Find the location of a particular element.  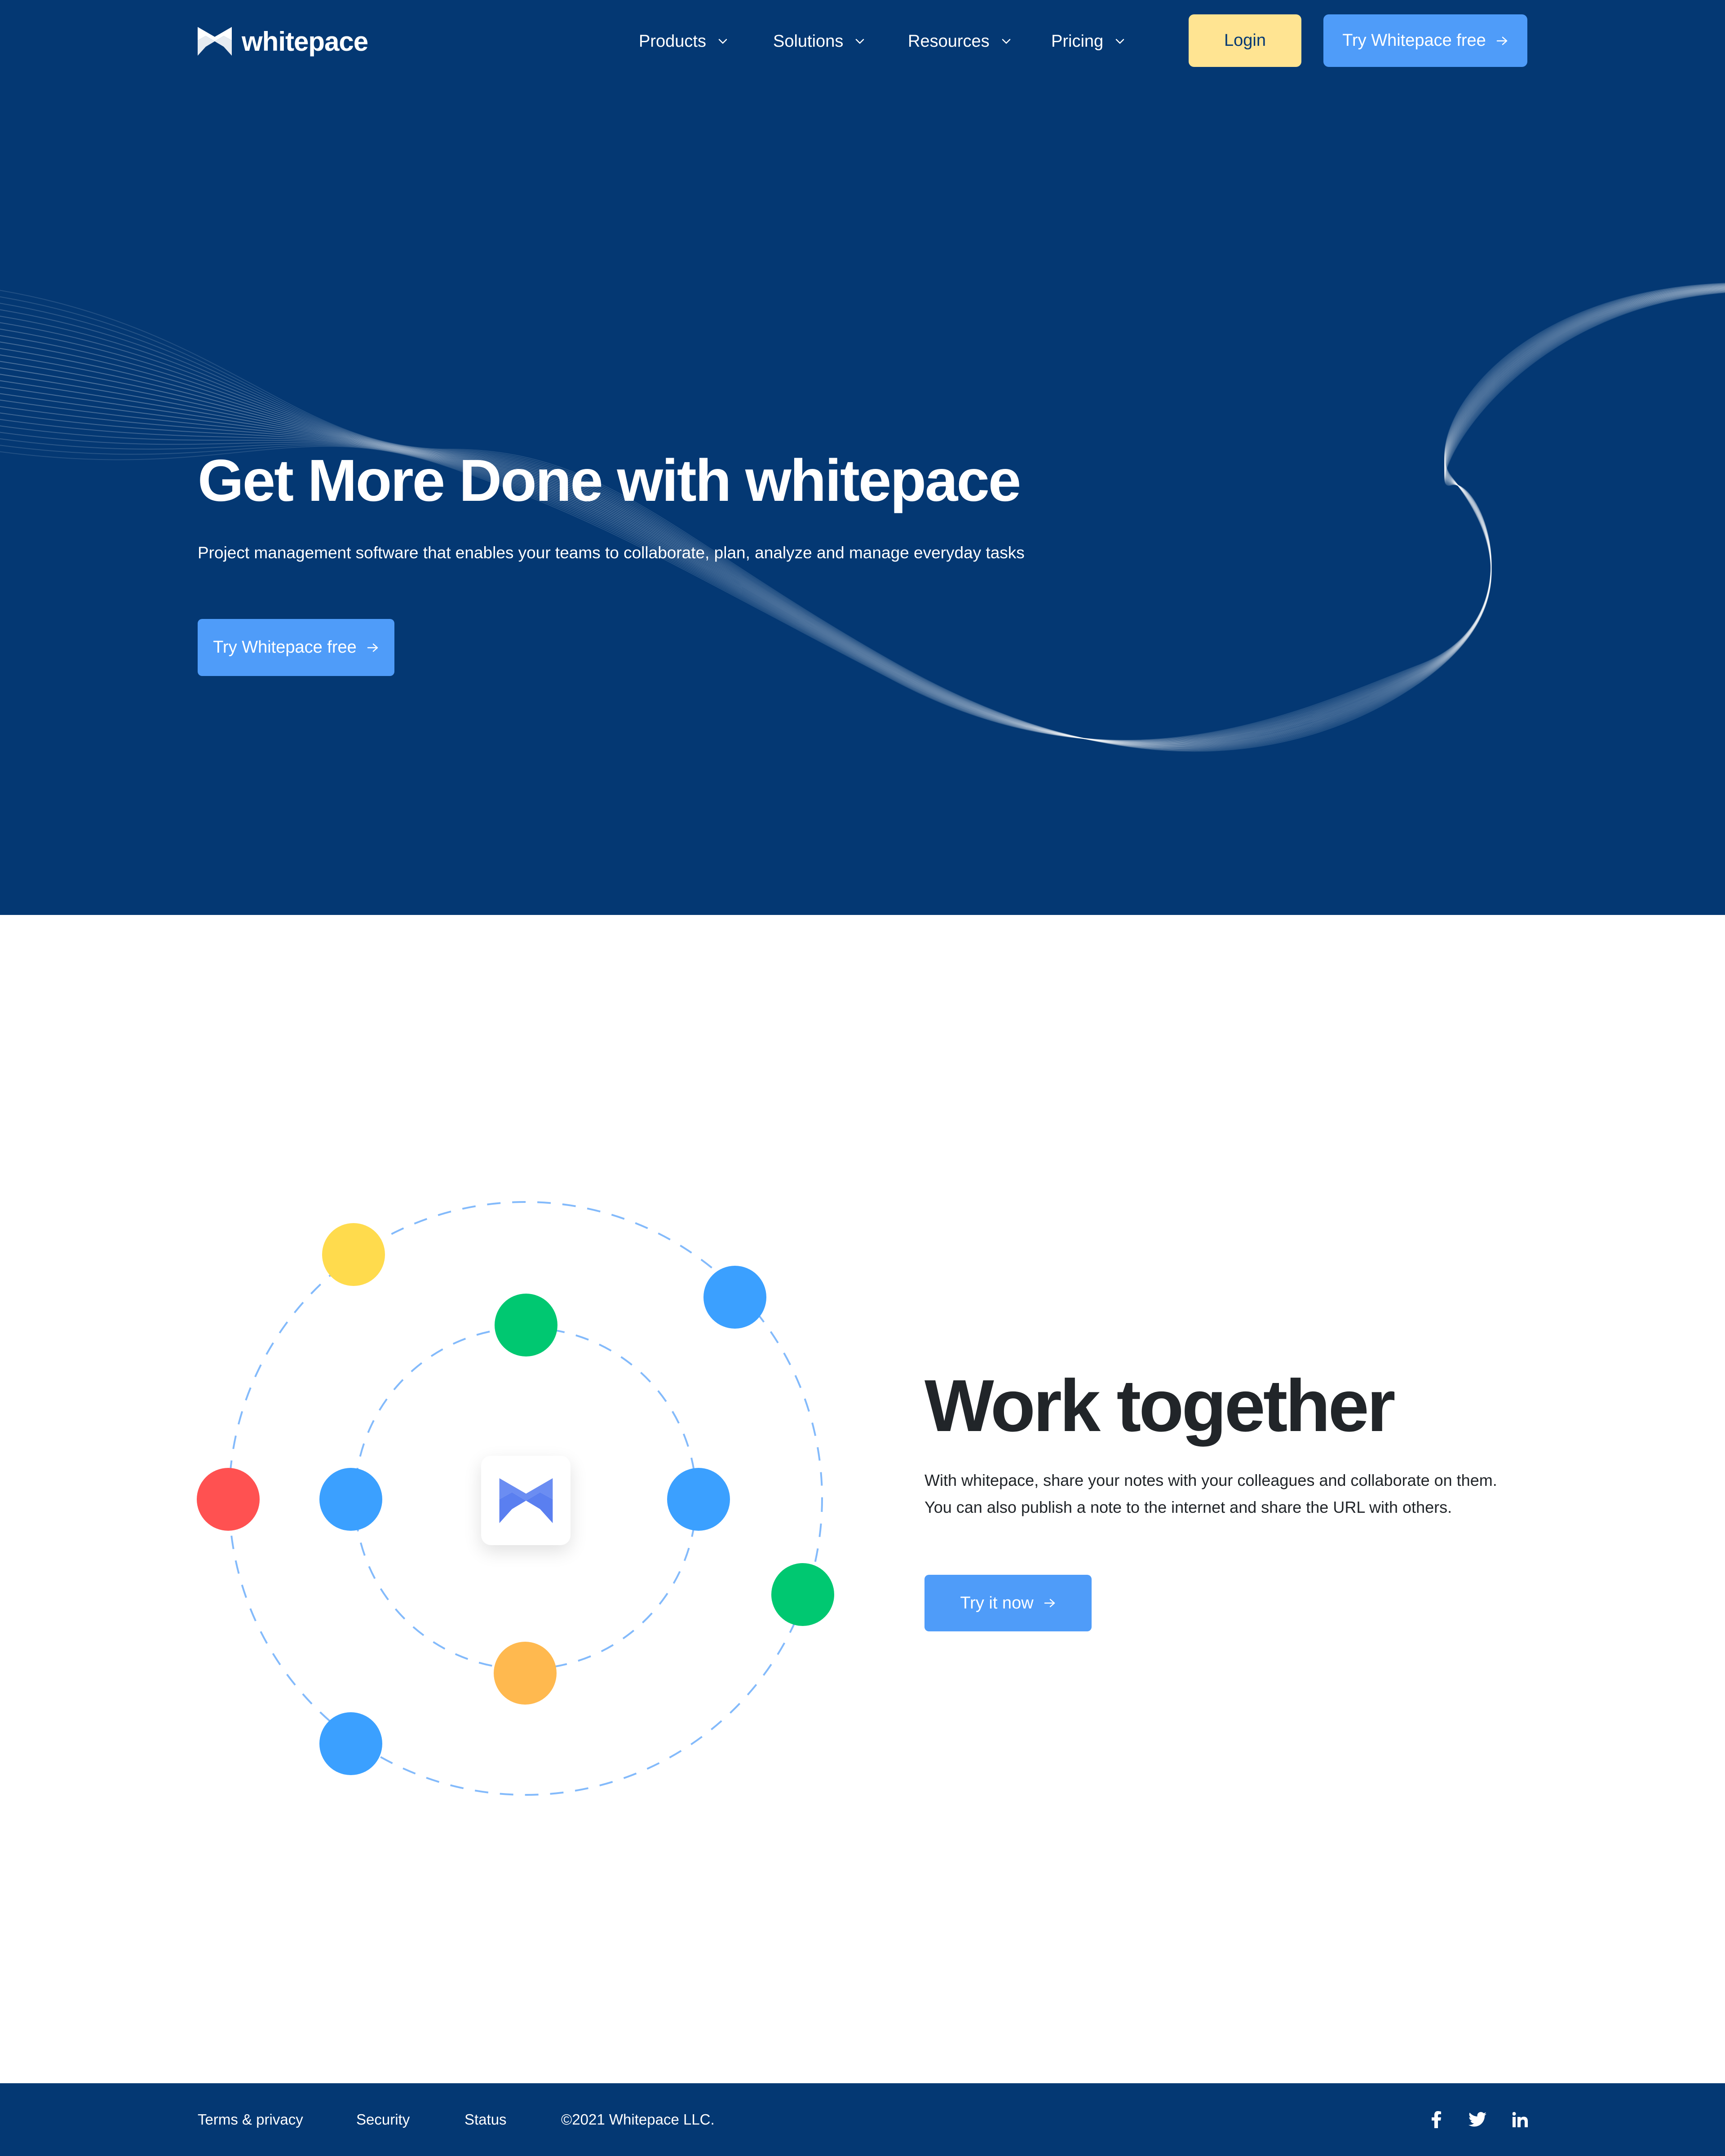

nav-item-resources: Resources is located at coordinates (959, 42).